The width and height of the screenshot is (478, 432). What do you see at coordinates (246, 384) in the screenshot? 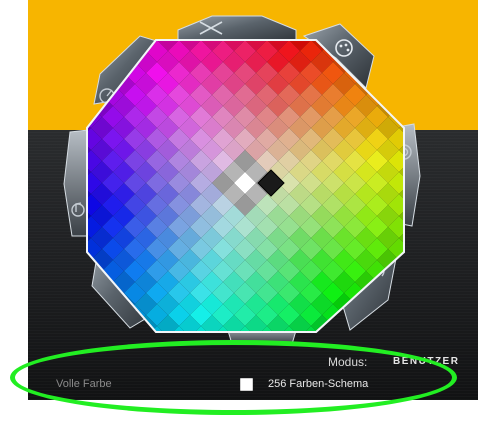
I see `scheme-256-checkbox` at bounding box center [246, 384].